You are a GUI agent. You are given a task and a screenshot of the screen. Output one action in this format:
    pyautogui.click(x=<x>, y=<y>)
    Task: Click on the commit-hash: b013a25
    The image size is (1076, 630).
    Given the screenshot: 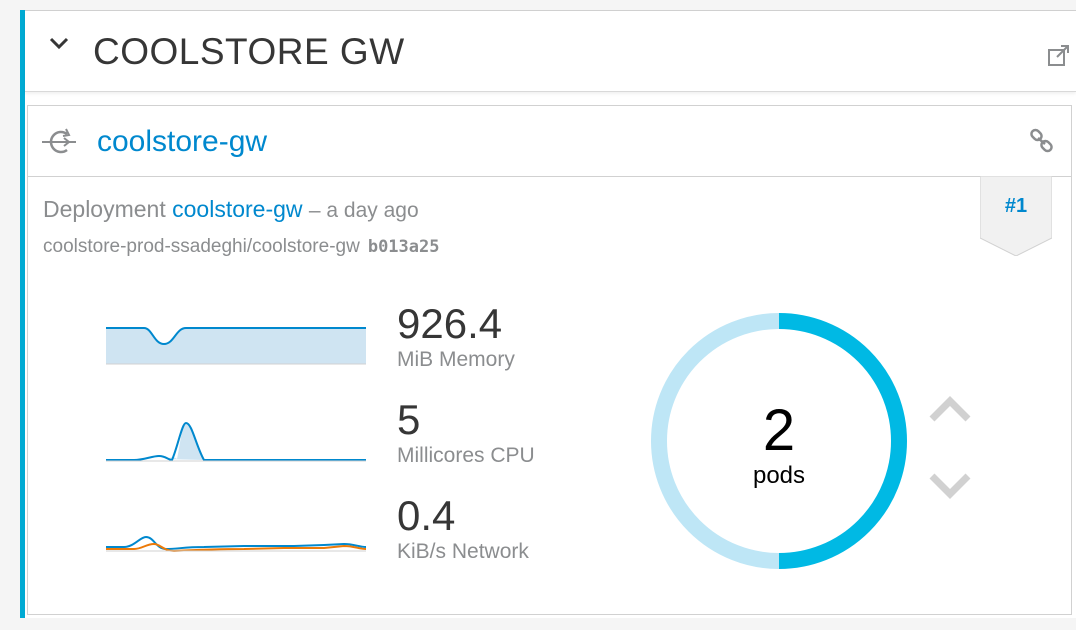 What is the action you would take?
    pyautogui.click(x=403, y=247)
    